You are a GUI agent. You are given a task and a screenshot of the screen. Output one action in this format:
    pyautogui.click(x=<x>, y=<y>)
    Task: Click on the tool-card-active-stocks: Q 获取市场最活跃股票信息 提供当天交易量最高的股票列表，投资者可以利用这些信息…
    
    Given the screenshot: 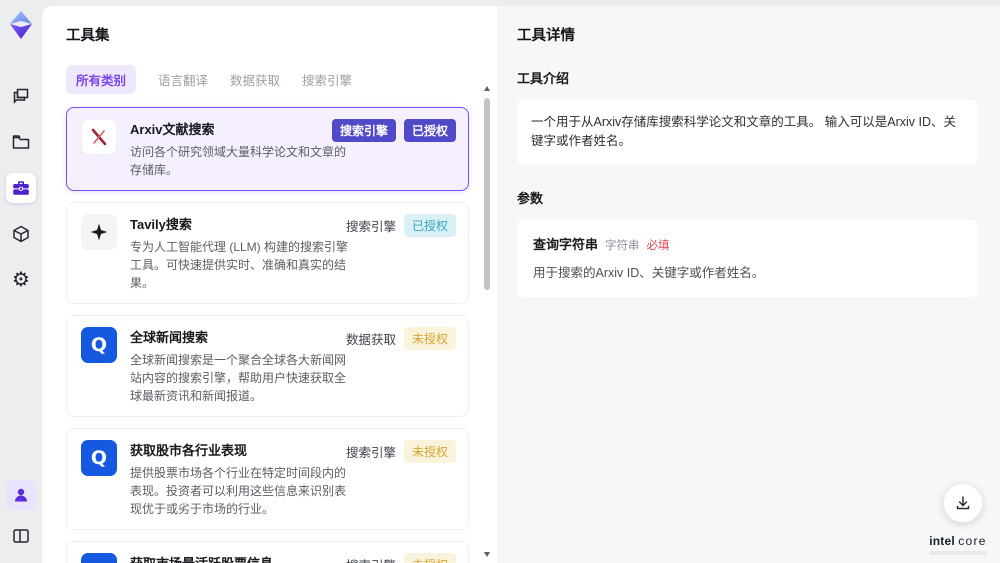 What is the action you would take?
    pyautogui.click(x=267, y=552)
    